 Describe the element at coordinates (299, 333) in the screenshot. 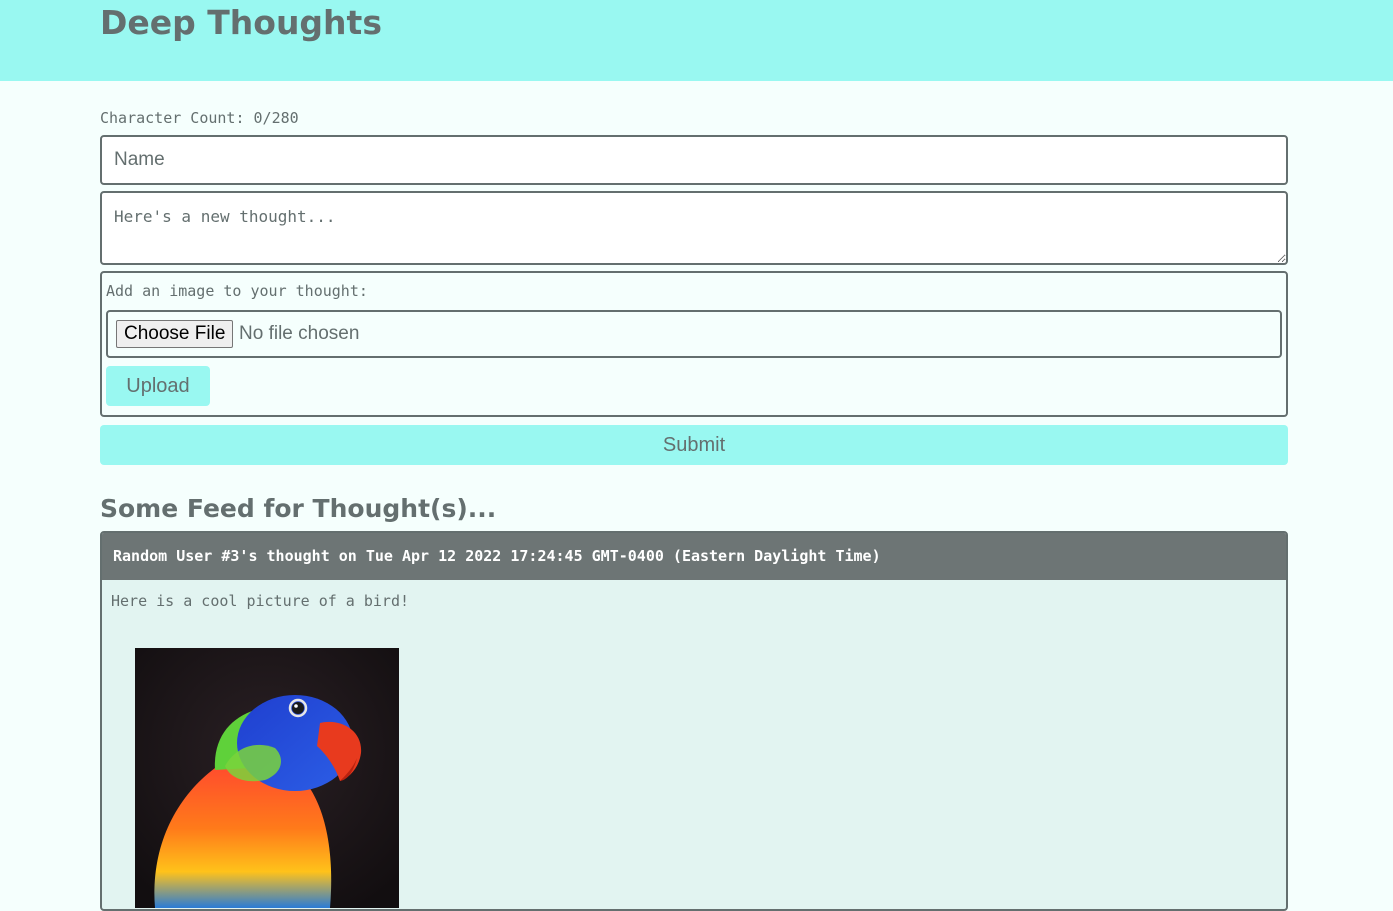

I see `file-status-text: No file chosen` at that location.